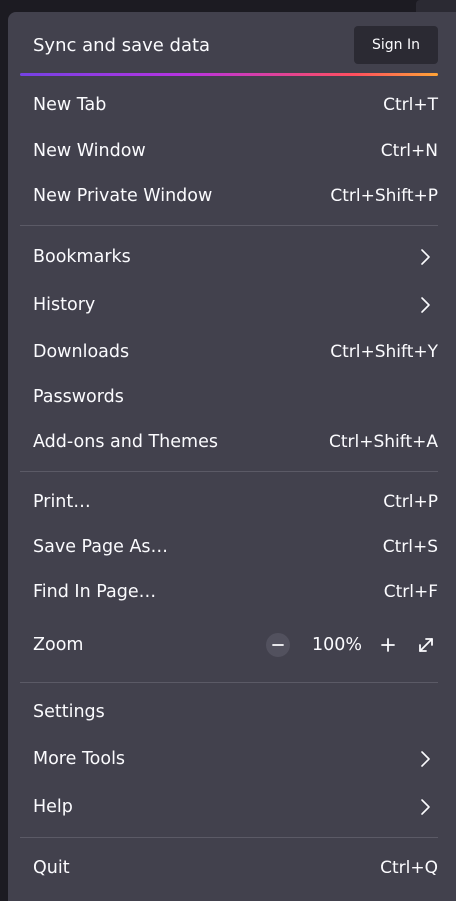 The image size is (456, 901). Describe the element at coordinates (69, 712) in the screenshot. I see `menu-item-label: Settings` at that location.